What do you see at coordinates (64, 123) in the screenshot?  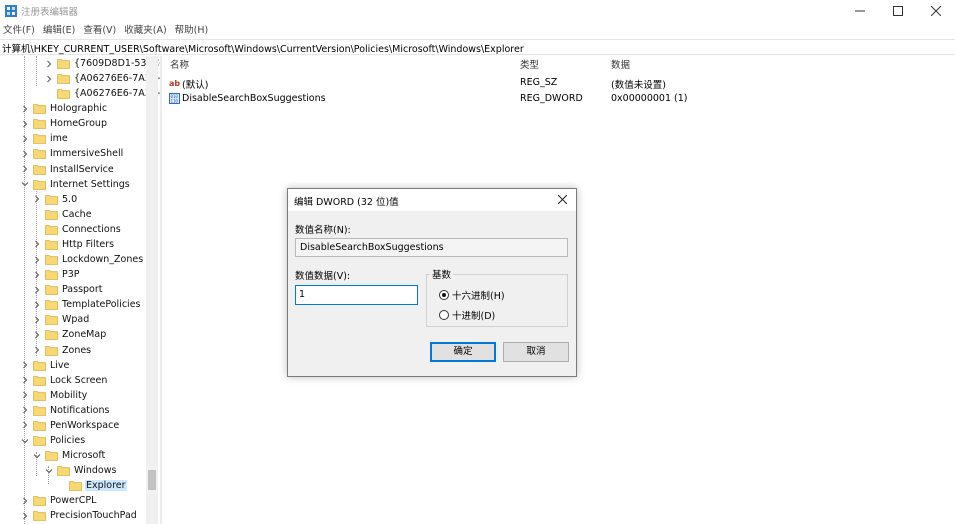 I see `tree-item: HomeGroup` at bounding box center [64, 123].